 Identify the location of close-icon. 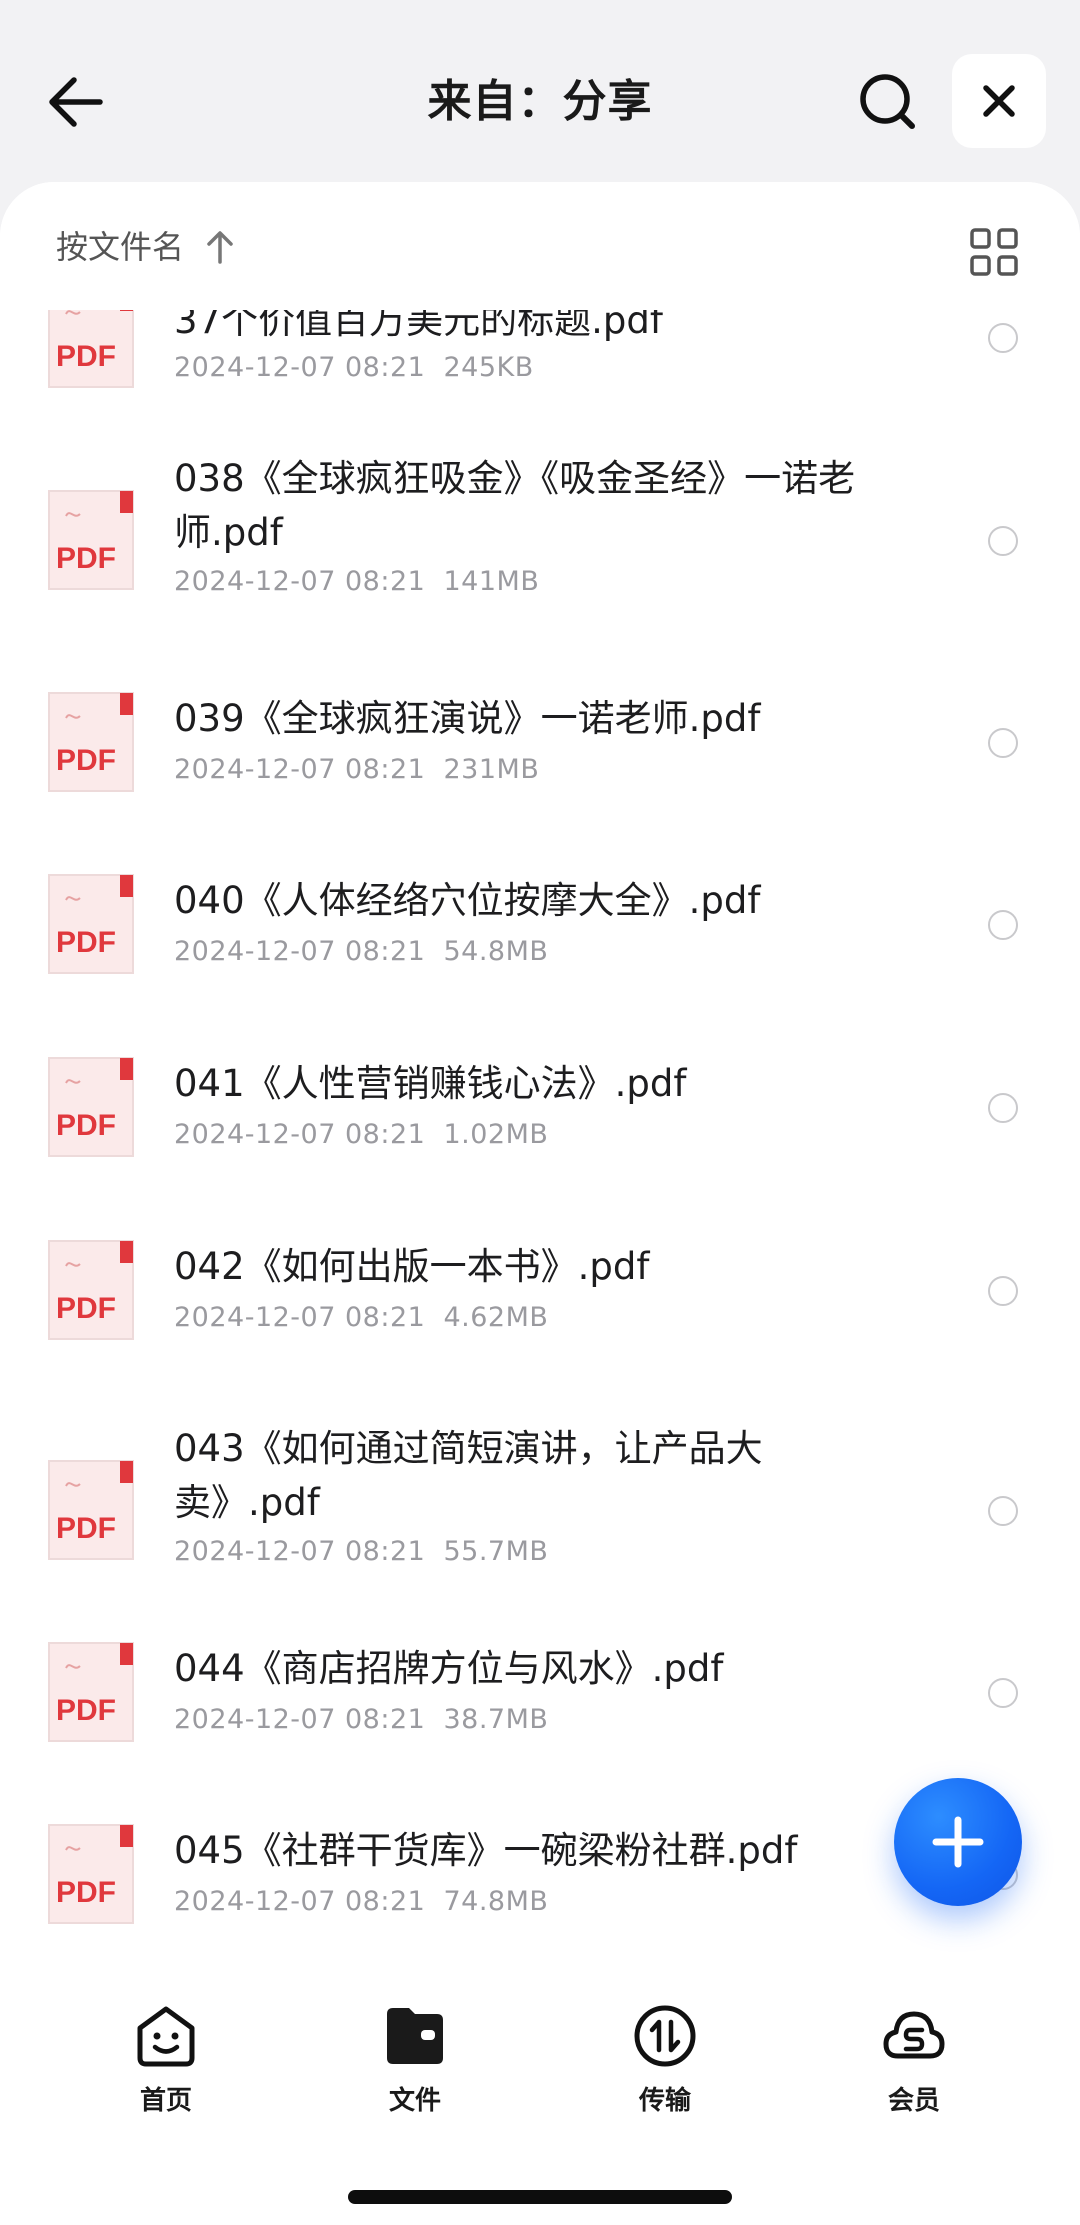
(999, 101).